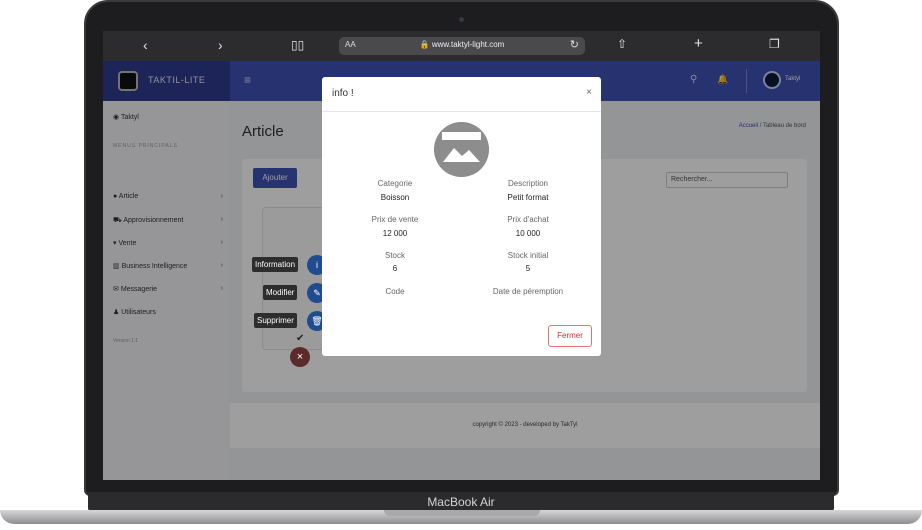 This screenshot has height=530, width=922. What do you see at coordinates (527, 183) in the screenshot?
I see `description-label: Description` at bounding box center [527, 183].